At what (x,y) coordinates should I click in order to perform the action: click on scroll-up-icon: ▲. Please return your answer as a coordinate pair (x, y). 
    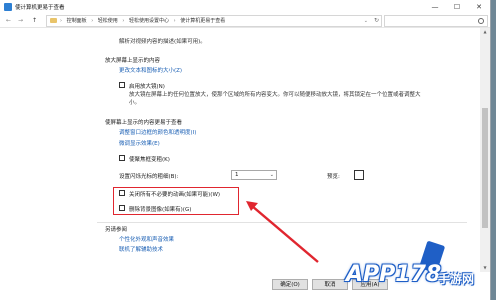
    Looking at the image, I should click on (485, 32).